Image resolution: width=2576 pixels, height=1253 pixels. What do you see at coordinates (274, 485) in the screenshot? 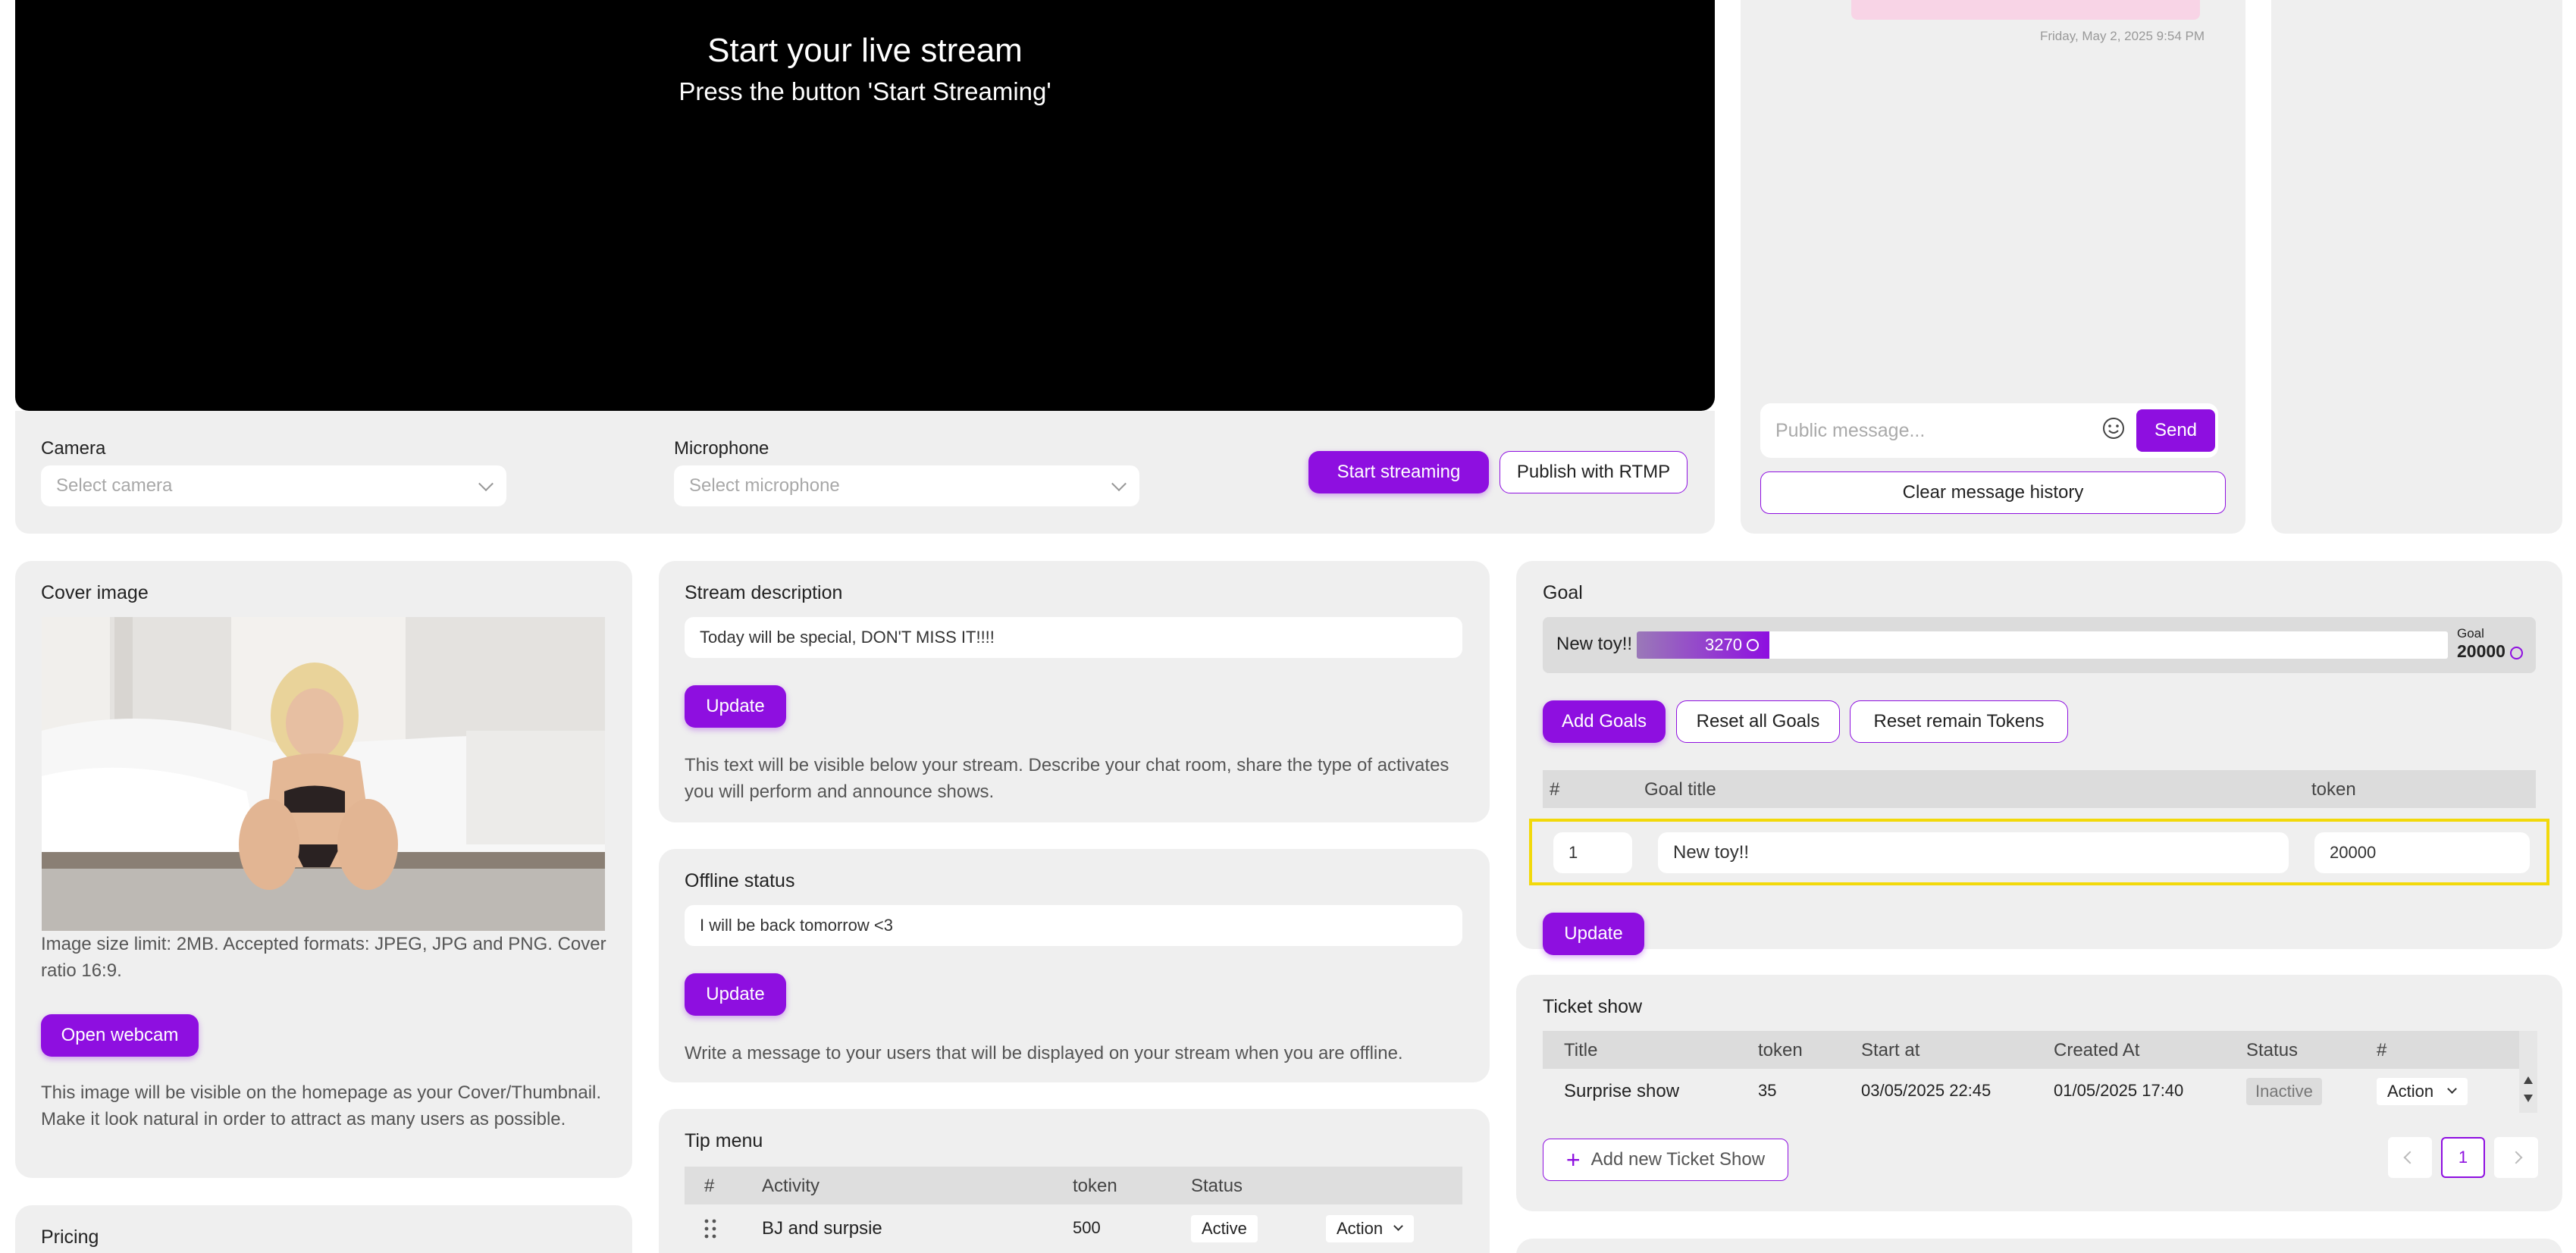
I see `camera-select: Select camera` at bounding box center [274, 485].